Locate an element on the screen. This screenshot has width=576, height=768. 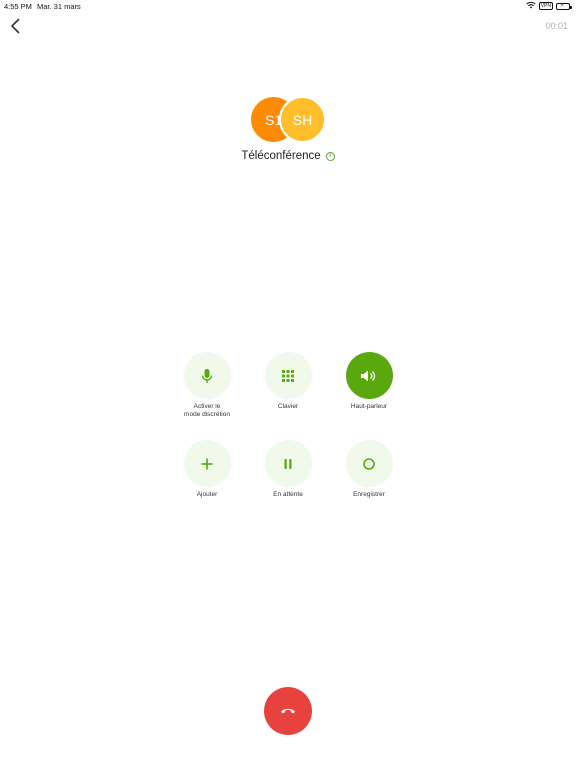
keypad-button: Clavier is located at coordinates (288, 381).